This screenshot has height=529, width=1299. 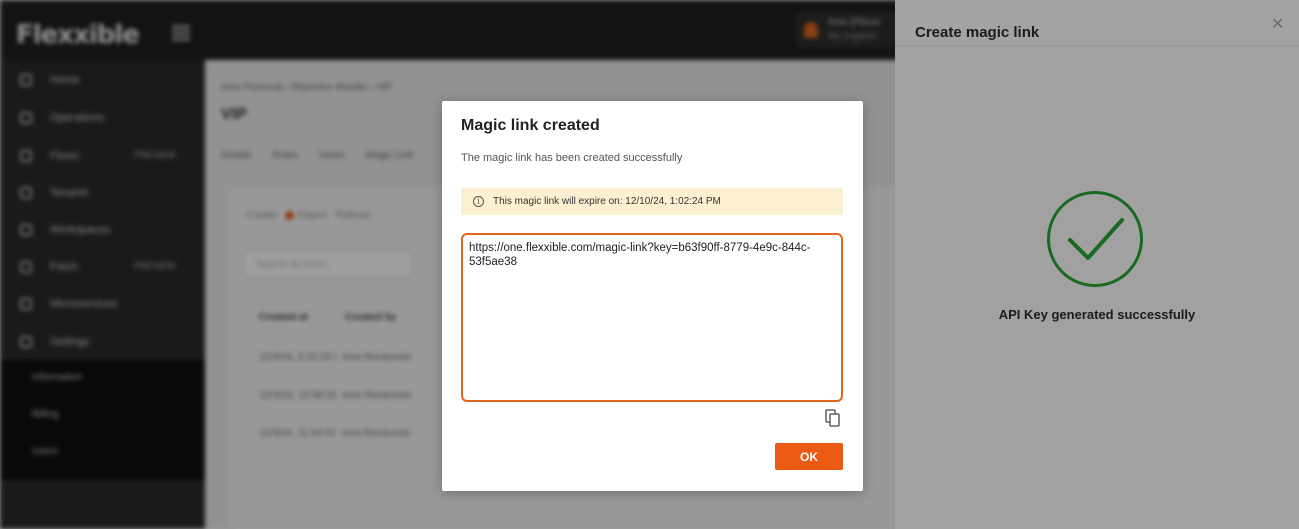 I want to click on drawer-header: Create magic link ✕, so click(x=1097, y=23).